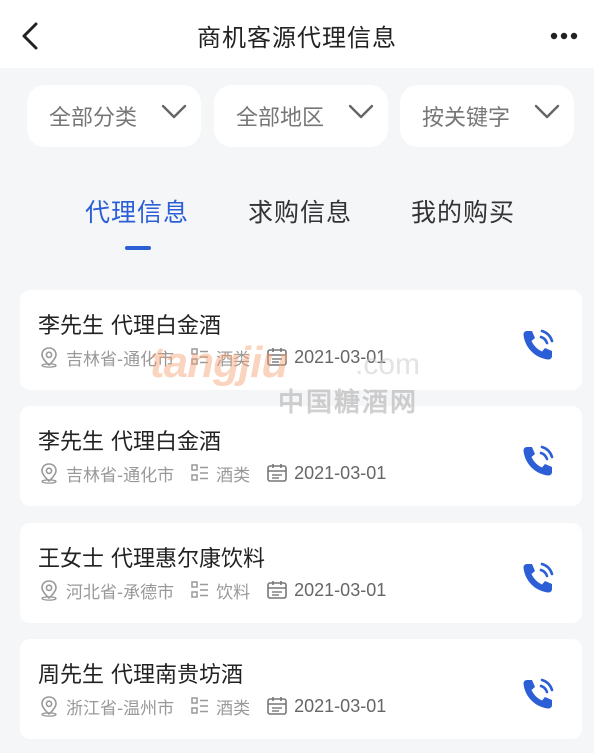 The image size is (594, 753). Describe the element at coordinates (93, 118) in the screenshot. I see `filter-category-label: 全部分类` at that location.